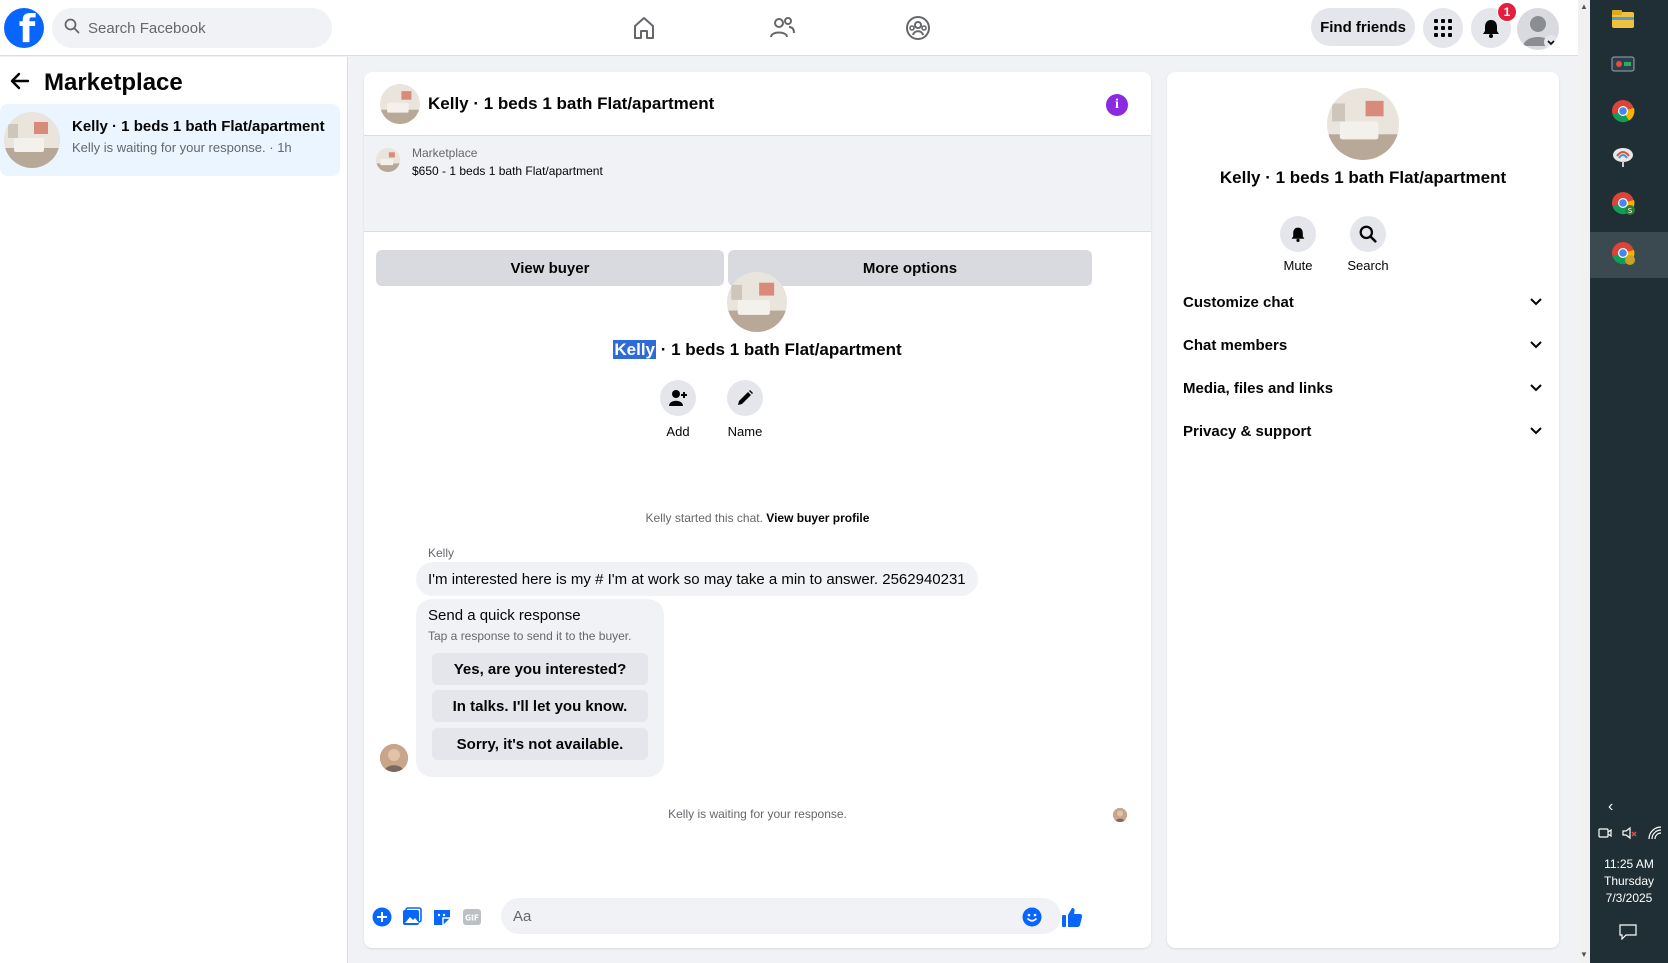 Image resolution: width=1668 pixels, height=963 pixels. What do you see at coordinates (442, 917) in the screenshot?
I see `sticker-icon` at bounding box center [442, 917].